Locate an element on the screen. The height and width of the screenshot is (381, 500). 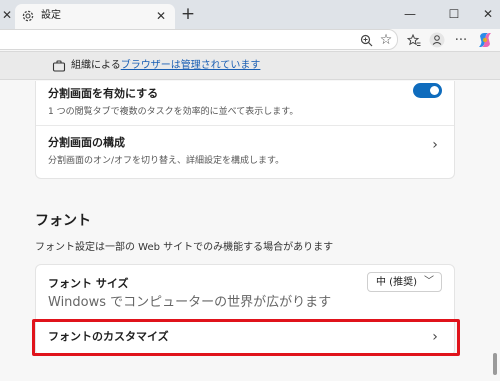
chevron-down-icon: ﹀ is located at coordinates (429, 281).